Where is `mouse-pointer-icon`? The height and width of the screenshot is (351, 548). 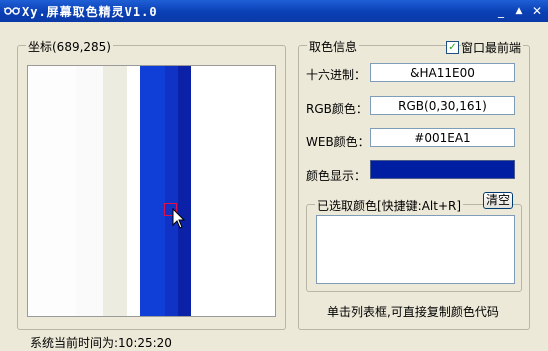
mouse-pointer-icon is located at coordinates (179, 218).